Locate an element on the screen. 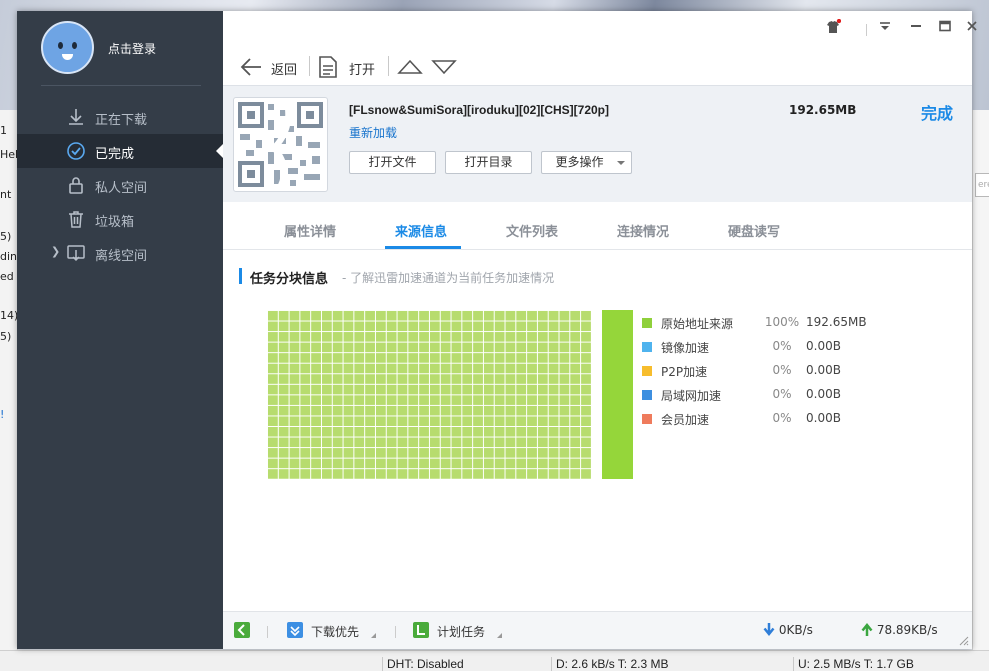  legend-row: 镜像加速 0% 0.00B is located at coordinates (762, 347).